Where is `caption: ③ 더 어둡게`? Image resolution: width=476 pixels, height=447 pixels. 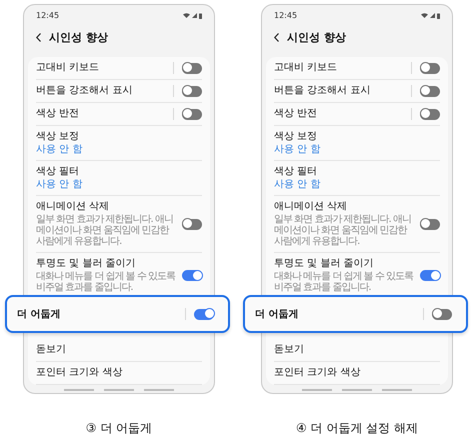 caption: ③ 더 어둡게 is located at coordinates (119, 428).